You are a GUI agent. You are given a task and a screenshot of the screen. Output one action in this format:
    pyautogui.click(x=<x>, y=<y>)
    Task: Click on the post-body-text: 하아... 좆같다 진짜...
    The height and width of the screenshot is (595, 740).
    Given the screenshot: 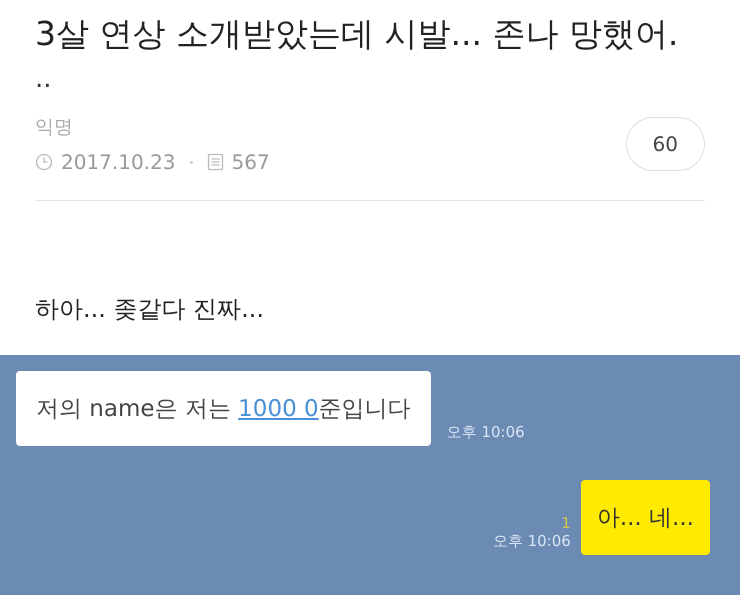 What is the action you would take?
    pyautogui.click(x=149, y=309)
    